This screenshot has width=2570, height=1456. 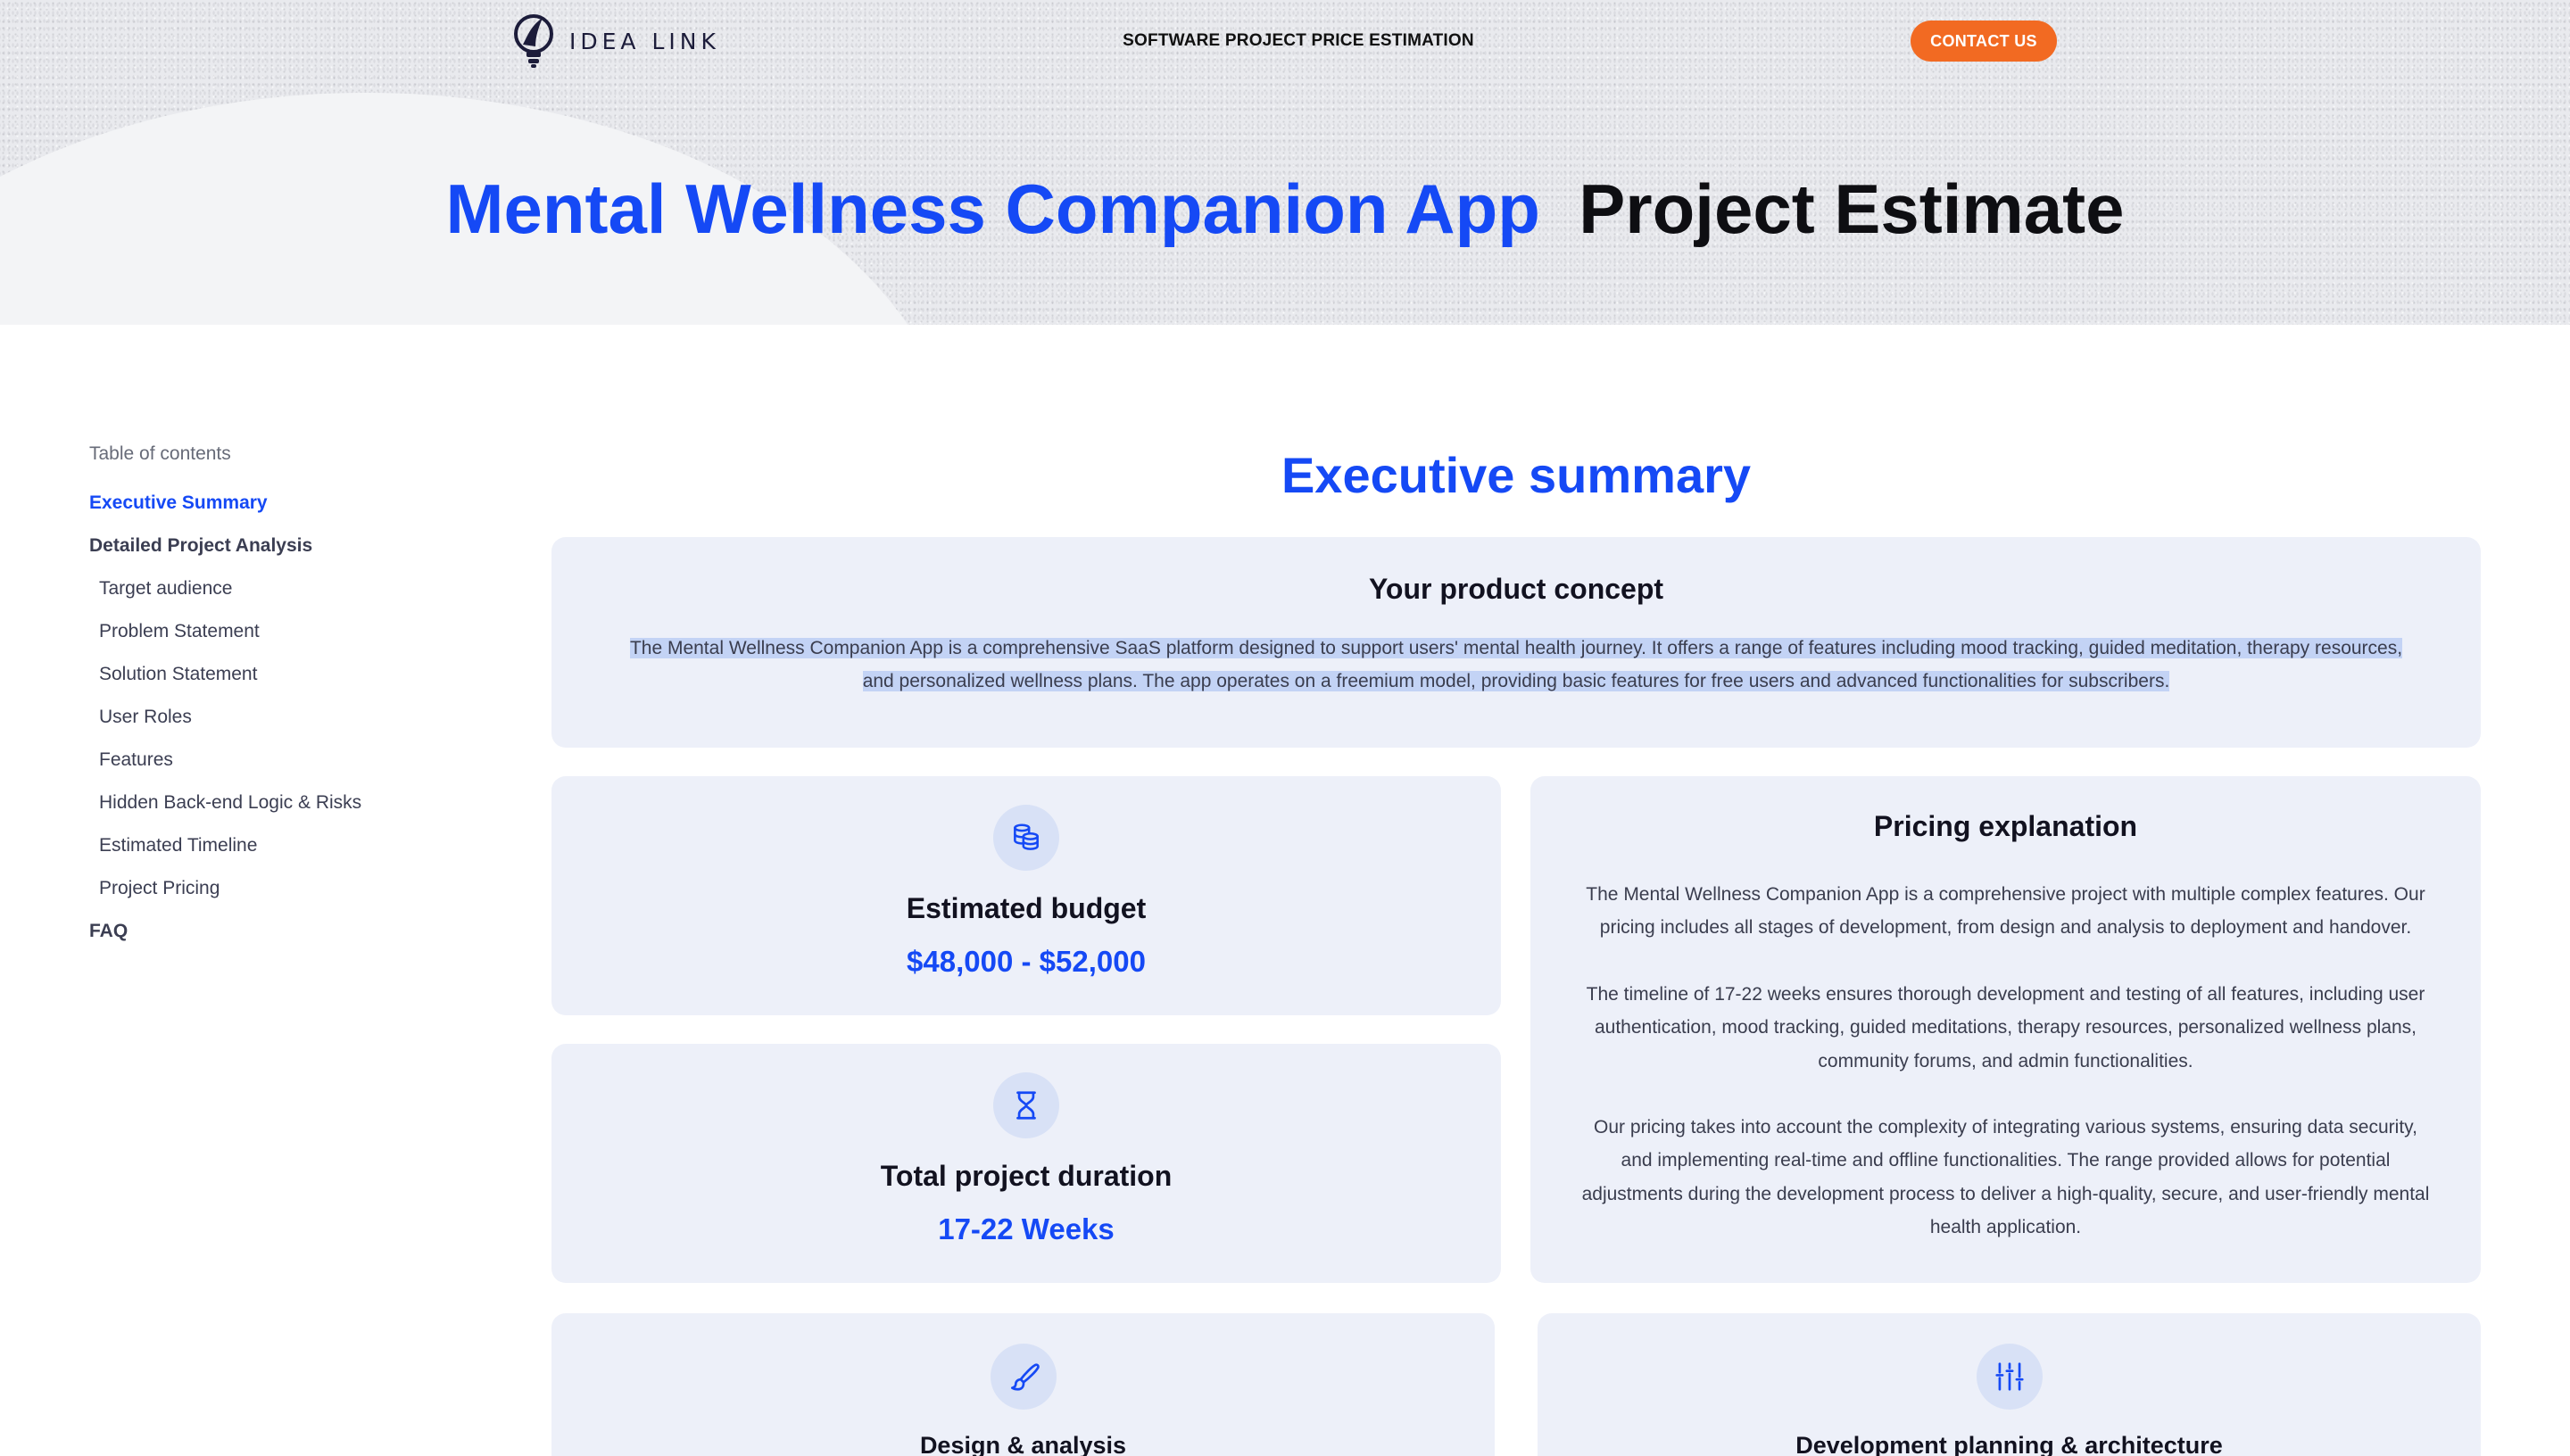 I want to click on logo-text: IDEA LINK, so click(x=644, y=41).